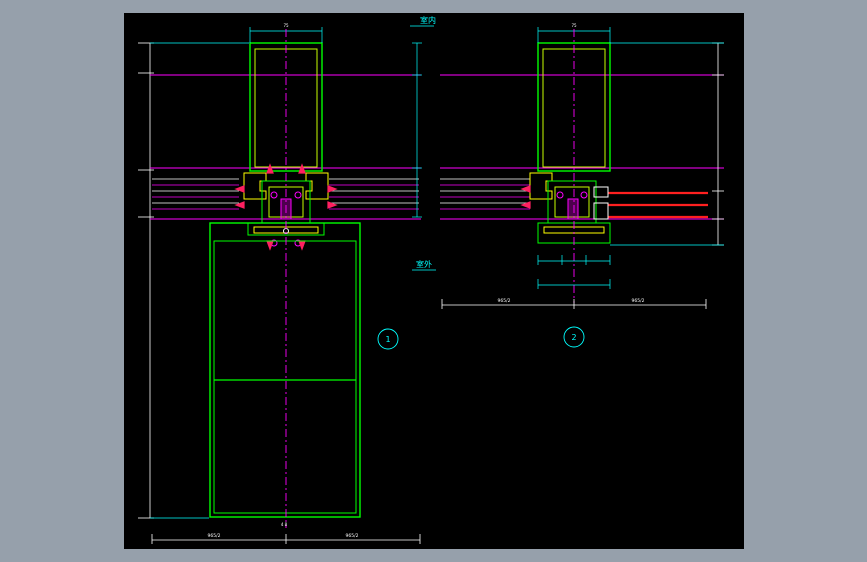  What do you see at coordinates (667, 144) in the screenshot?
I see `section2-right-extensions` at bounding box center [667, 144].